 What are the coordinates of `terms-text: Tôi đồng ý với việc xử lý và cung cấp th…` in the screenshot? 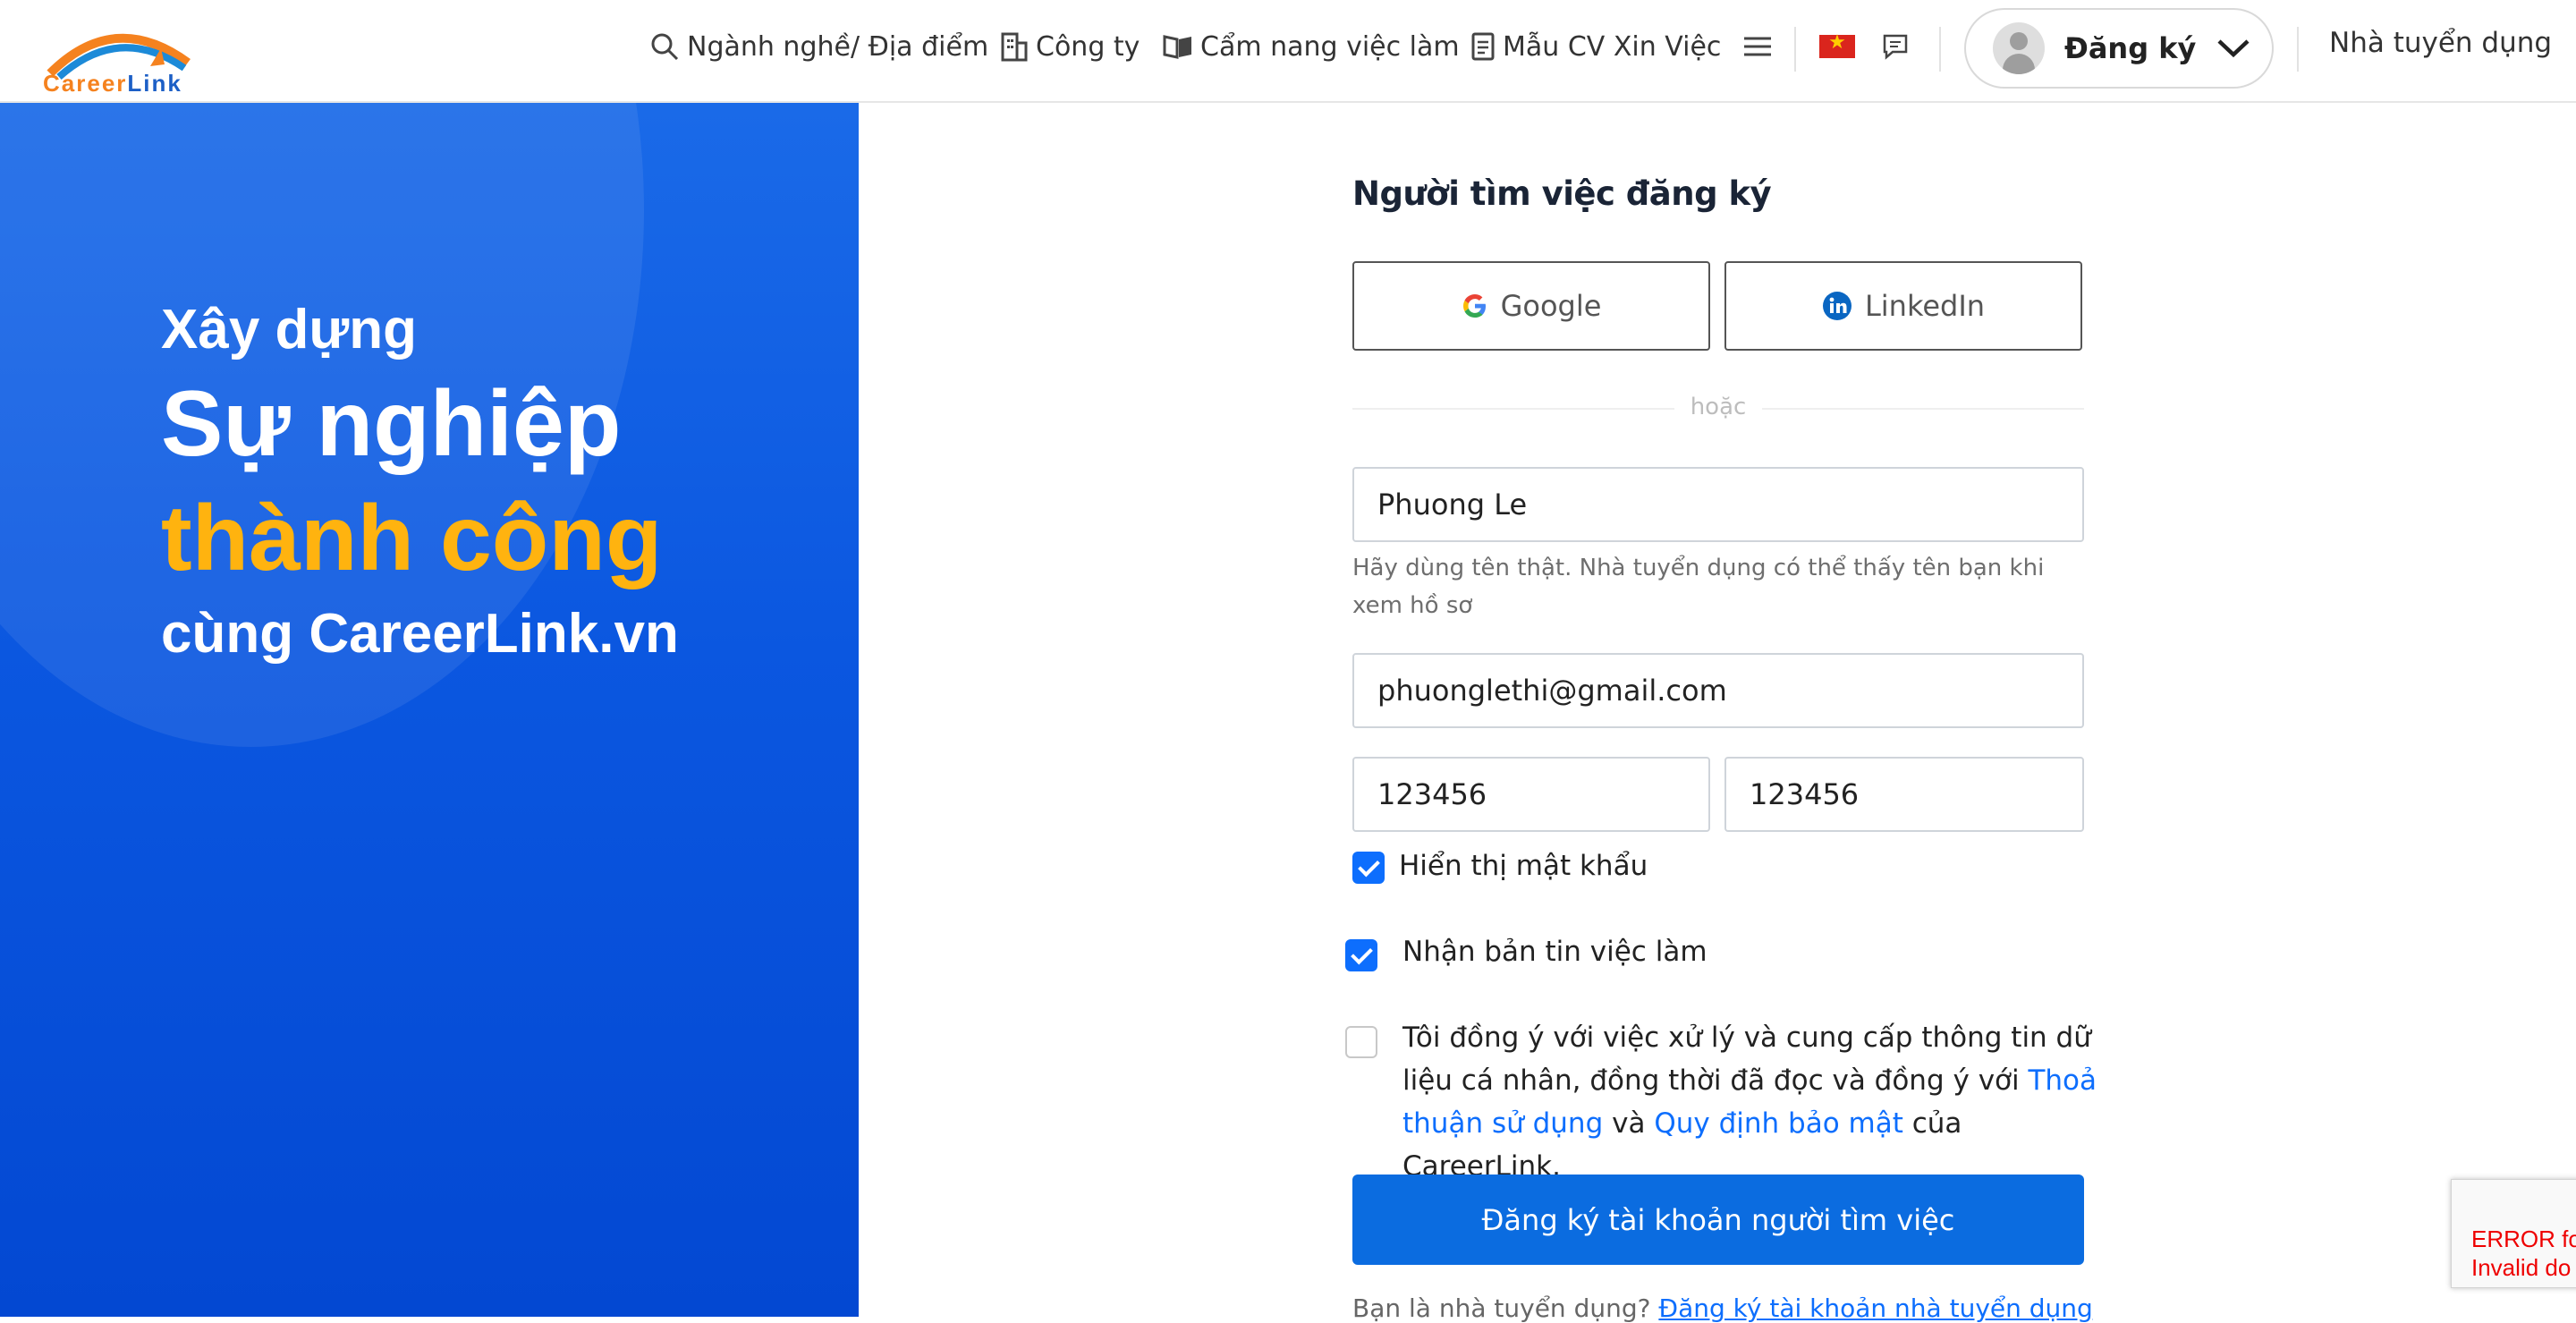 It's located at (1749, 1102).